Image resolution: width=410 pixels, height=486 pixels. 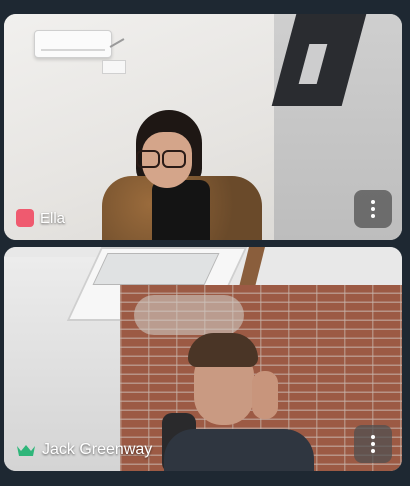 I want to click on crown-icon, so click(x=26, y=450).